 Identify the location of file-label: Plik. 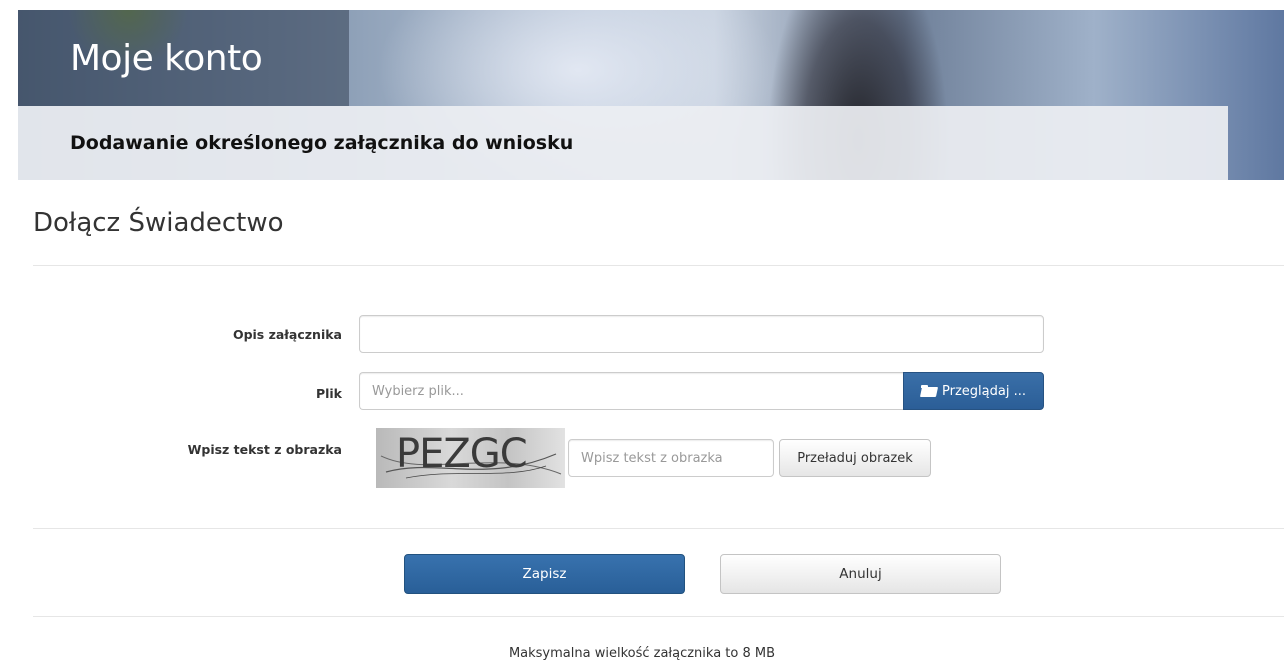
(328, 393).